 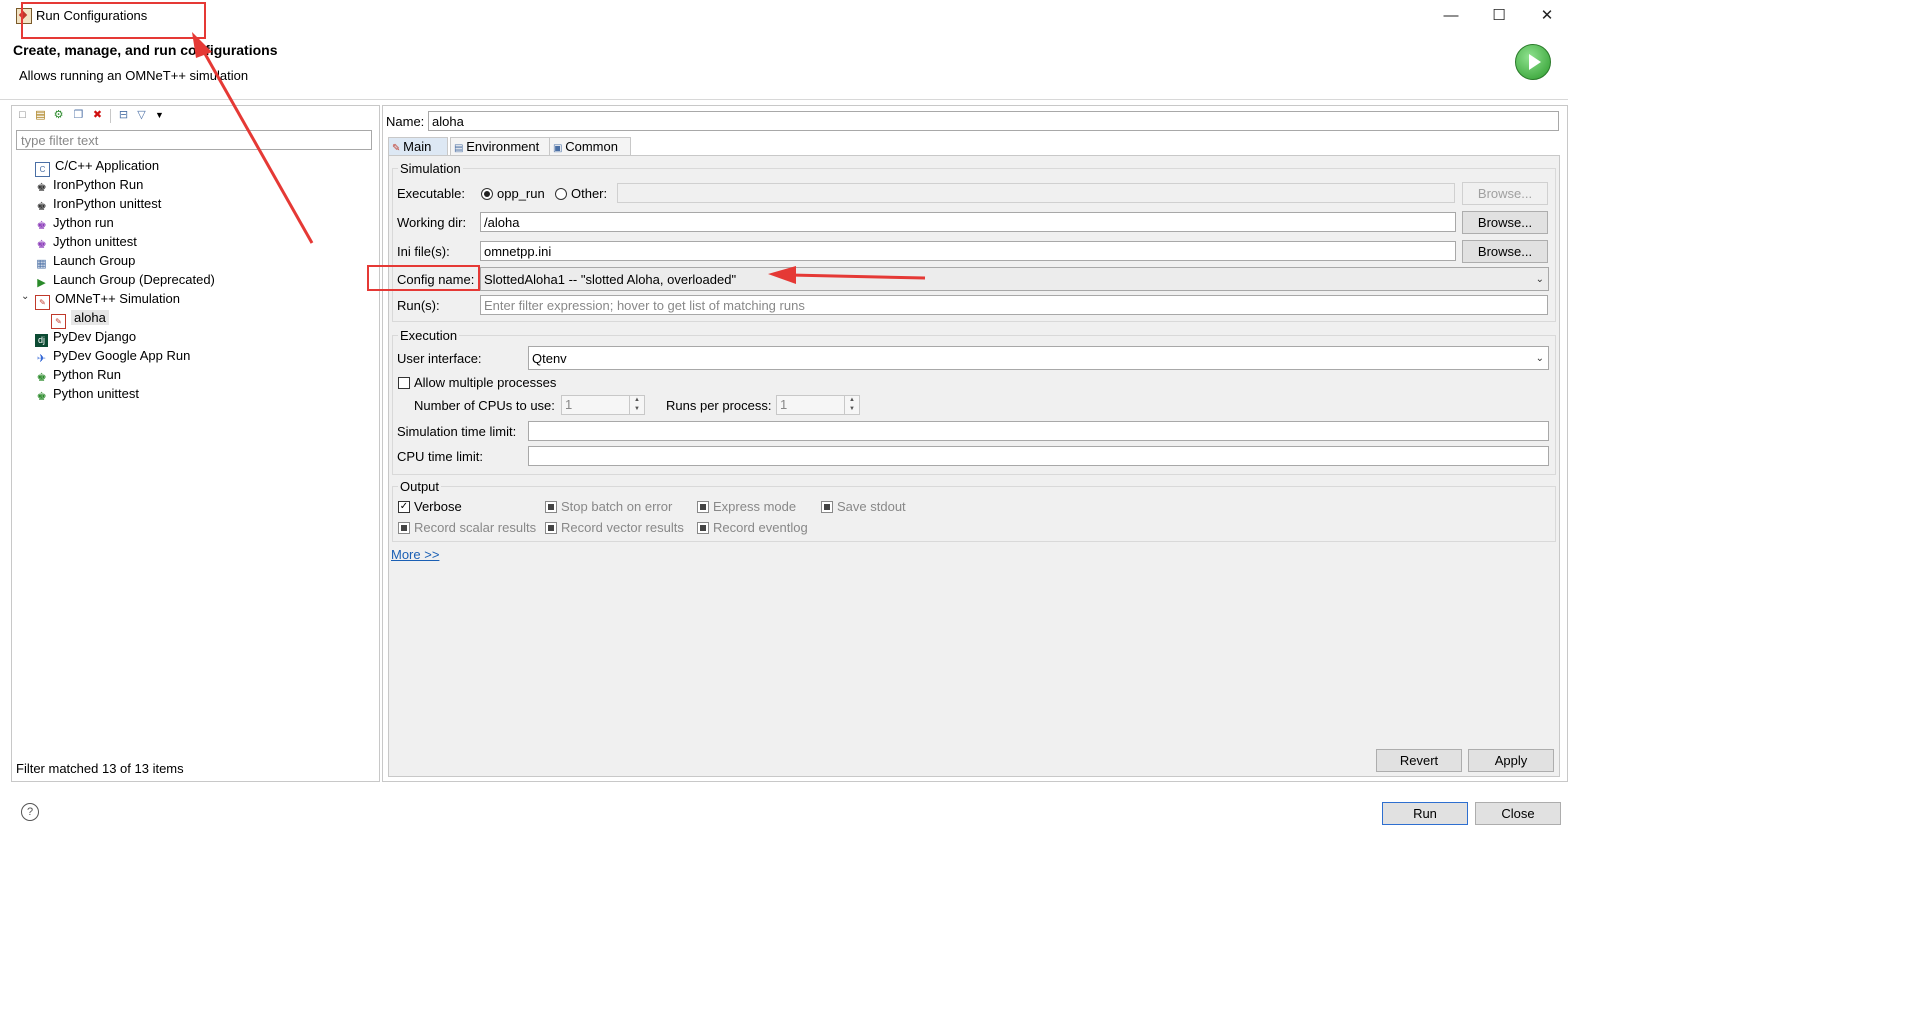 I want to click on annotation-arrow-config, so click(x=847, y=275).